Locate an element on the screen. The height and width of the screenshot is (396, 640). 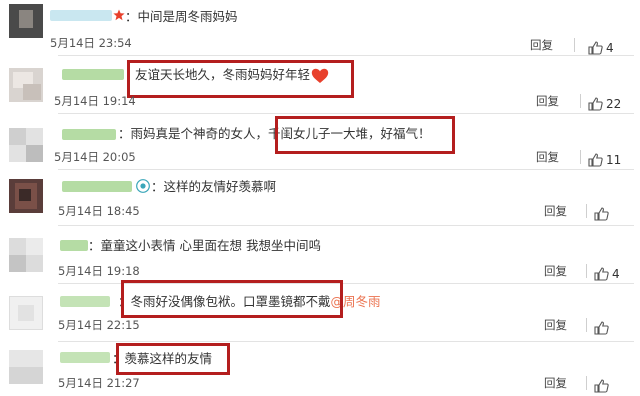
comment-time: 5月14日 18:45 is located at coordinates (99, 211).